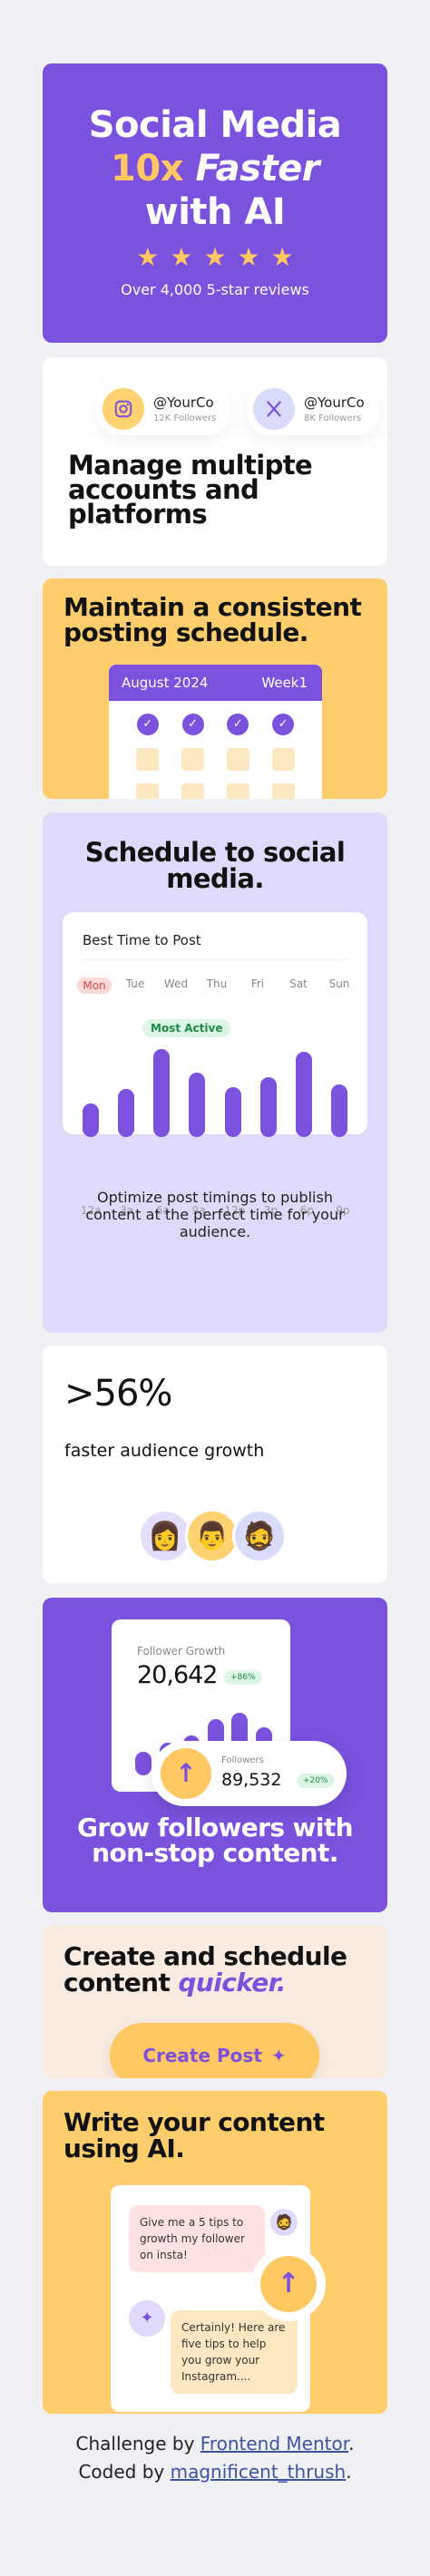 The image size is (430, 2576). What do you see at coordinates (242, 1760) in the screenshot?
I see `followers-label: Followers` at bounding box center [242, 1760].